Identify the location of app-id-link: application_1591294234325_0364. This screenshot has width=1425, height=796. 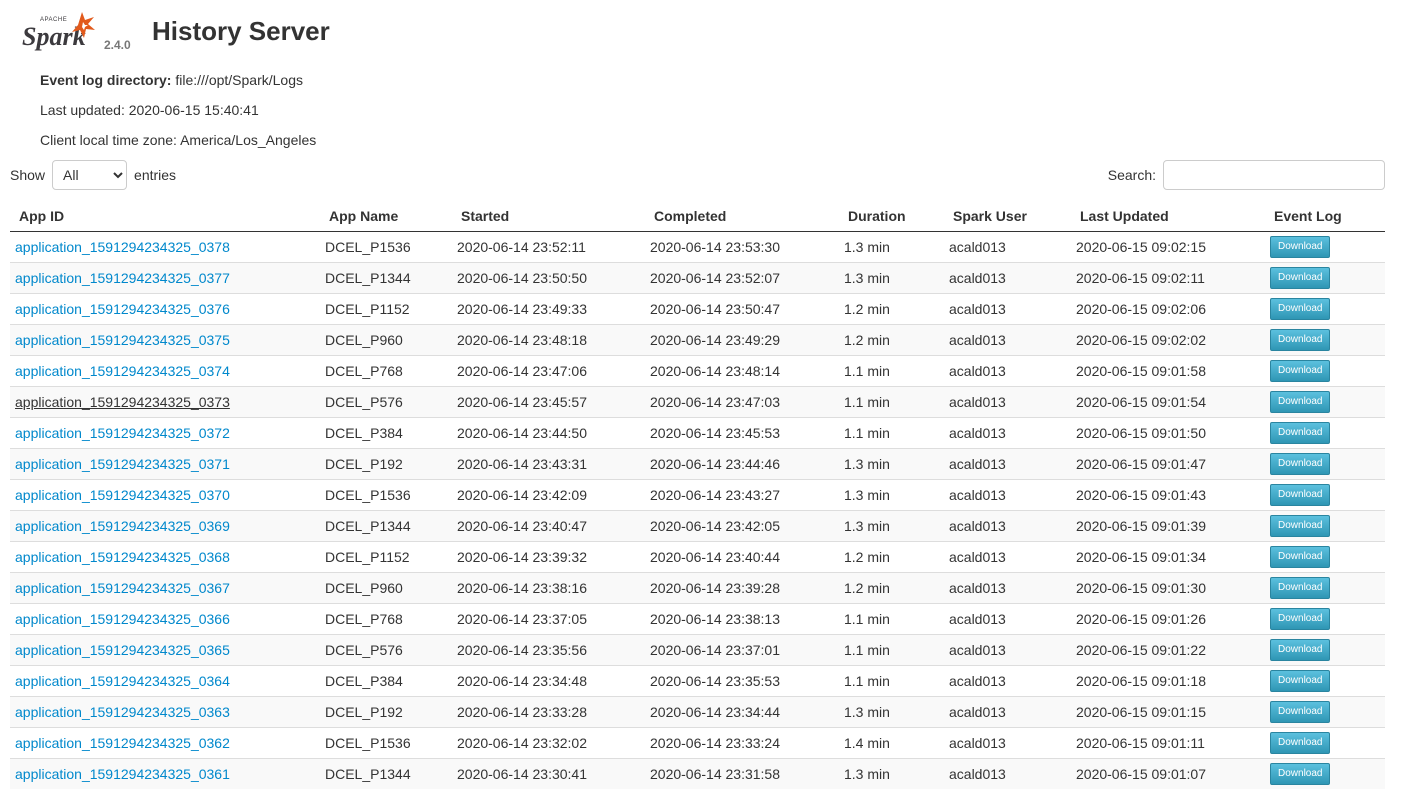
(122, 681).